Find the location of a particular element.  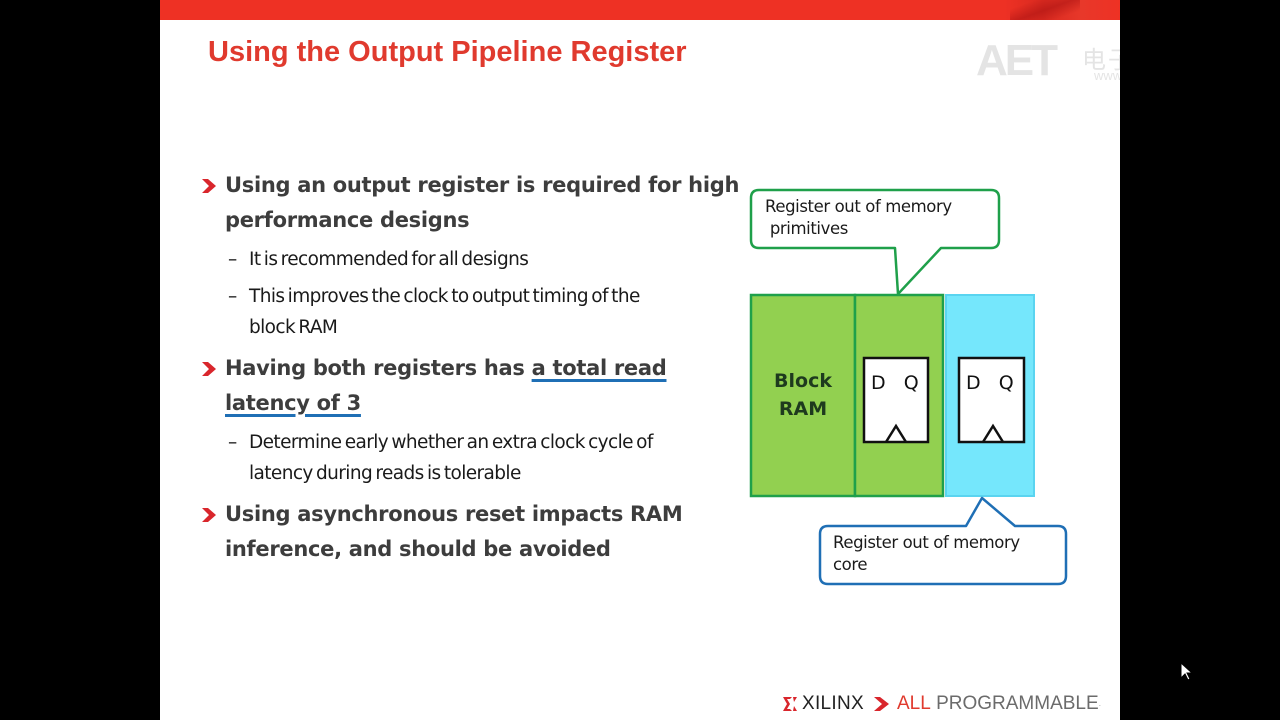

block-ram-label-line: RAM is located at coordinates (803, 409).